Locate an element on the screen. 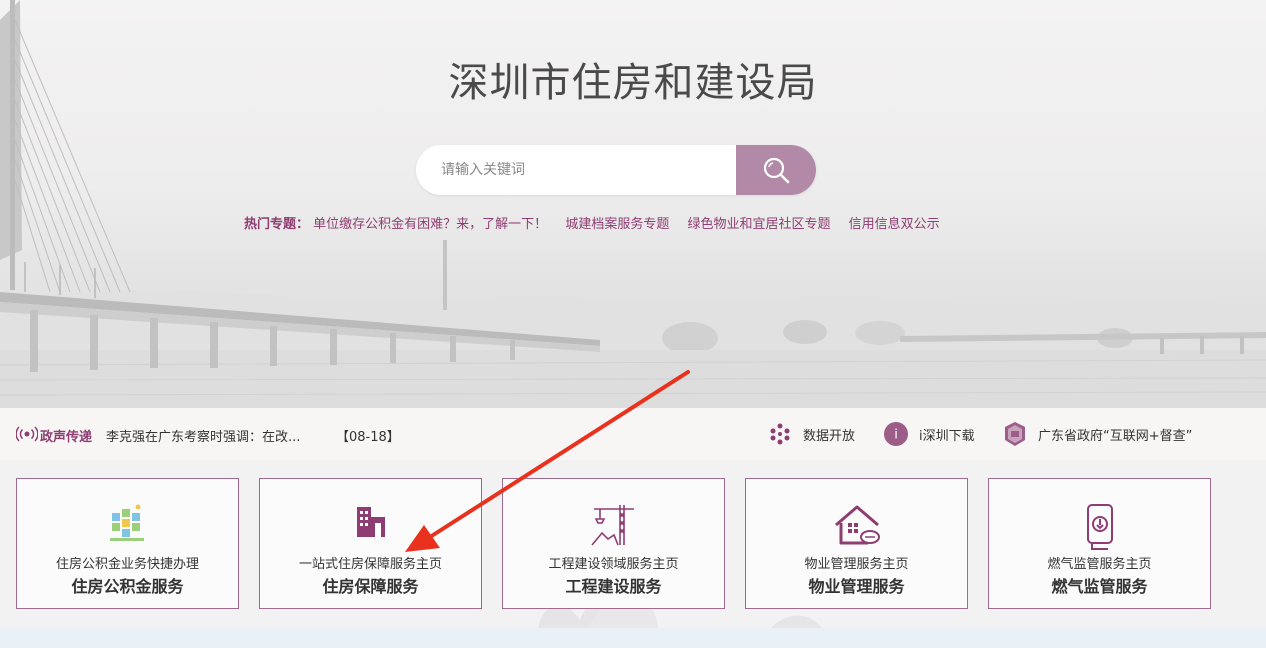 Image resolution: width=1266 pixels, height=648 pixels. news-label: 政声传递 is located at coordinates (66, 437).